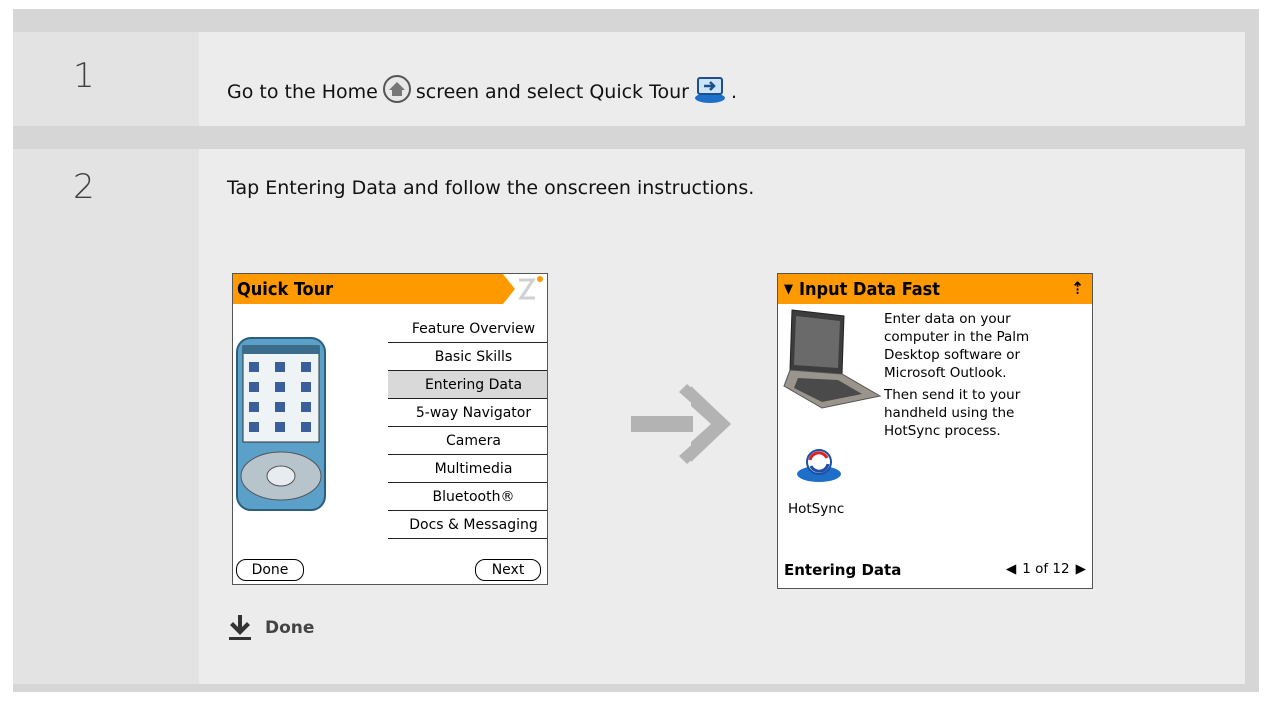 This screenshot has width=1270, height=701. What do you see at coordinates (467, 385) in the screenshot?
I see `menu-item: Entering Data` at bounding box center [467, 385].